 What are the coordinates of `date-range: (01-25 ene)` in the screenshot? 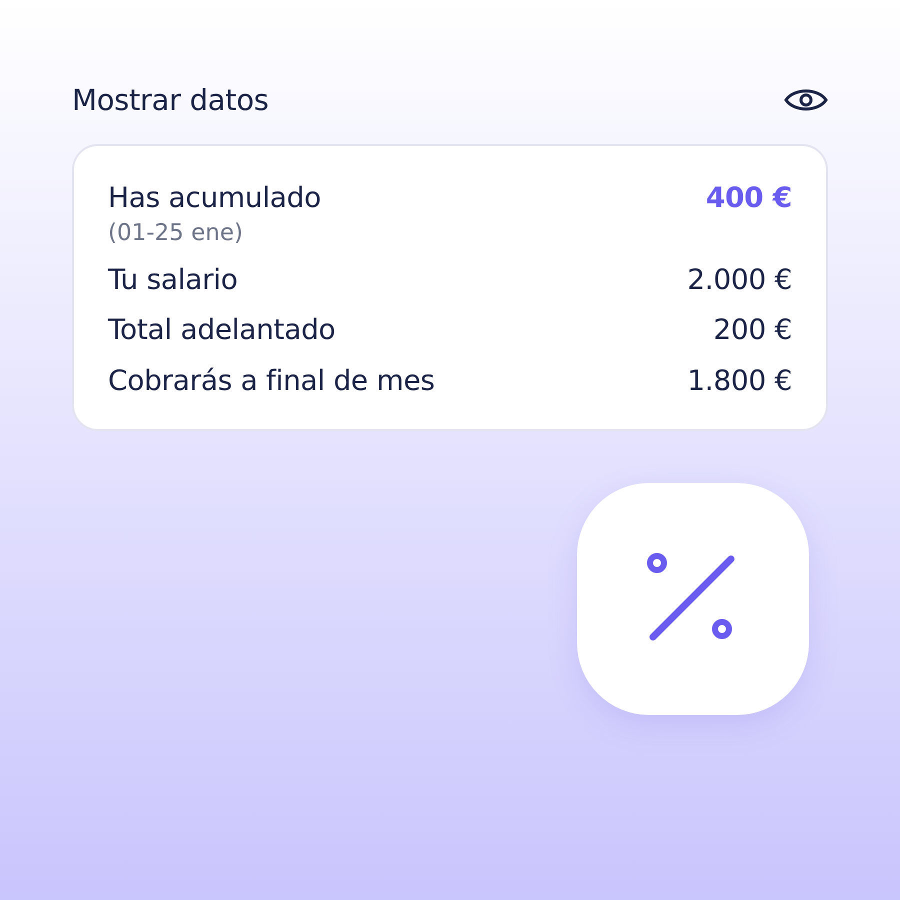 It's located at (176, 234).